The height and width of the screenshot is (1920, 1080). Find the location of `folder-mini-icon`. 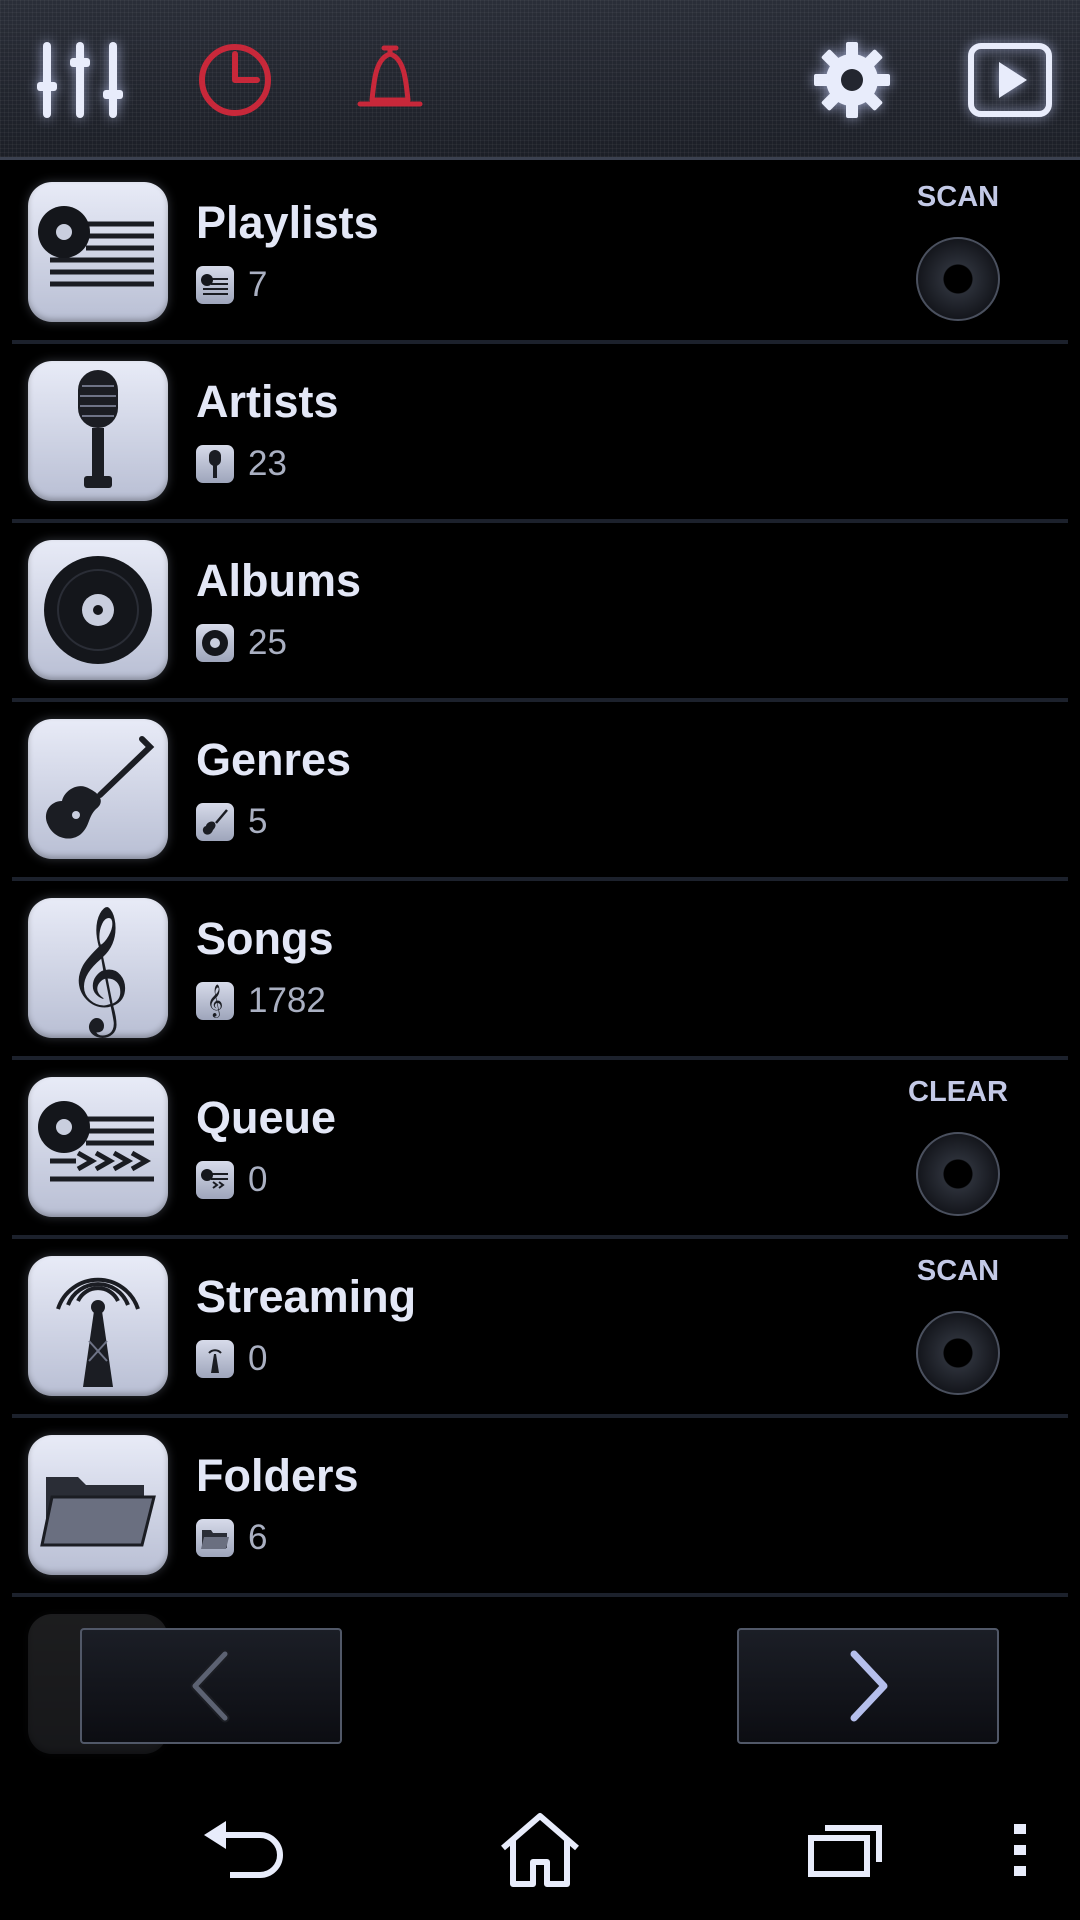

folder-mini-icon is located at coordinates (215, 1538).